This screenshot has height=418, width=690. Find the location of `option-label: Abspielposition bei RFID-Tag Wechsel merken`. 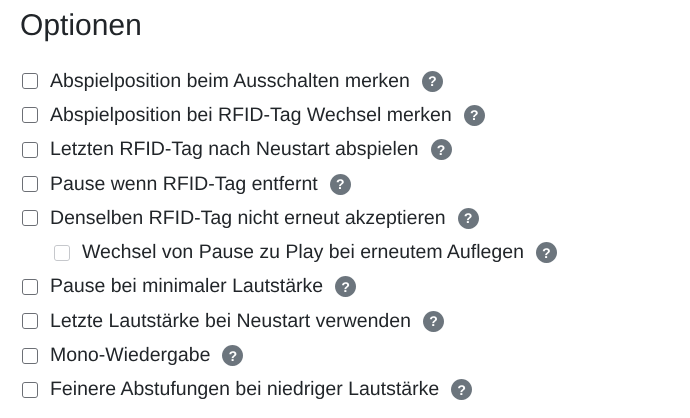

option-label: Abspielposition bei RFID-Tag Wechsel merken is located at coordinates (251, 115).